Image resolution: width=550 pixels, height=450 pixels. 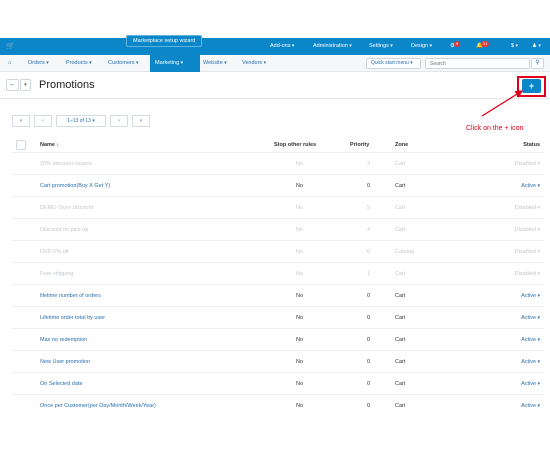 What do you see at coordinates (278, 229) in the screenshot?
I see `table-row: Discount on pick-up No 4 Cart Disabled` at bounding box center [278, 229].